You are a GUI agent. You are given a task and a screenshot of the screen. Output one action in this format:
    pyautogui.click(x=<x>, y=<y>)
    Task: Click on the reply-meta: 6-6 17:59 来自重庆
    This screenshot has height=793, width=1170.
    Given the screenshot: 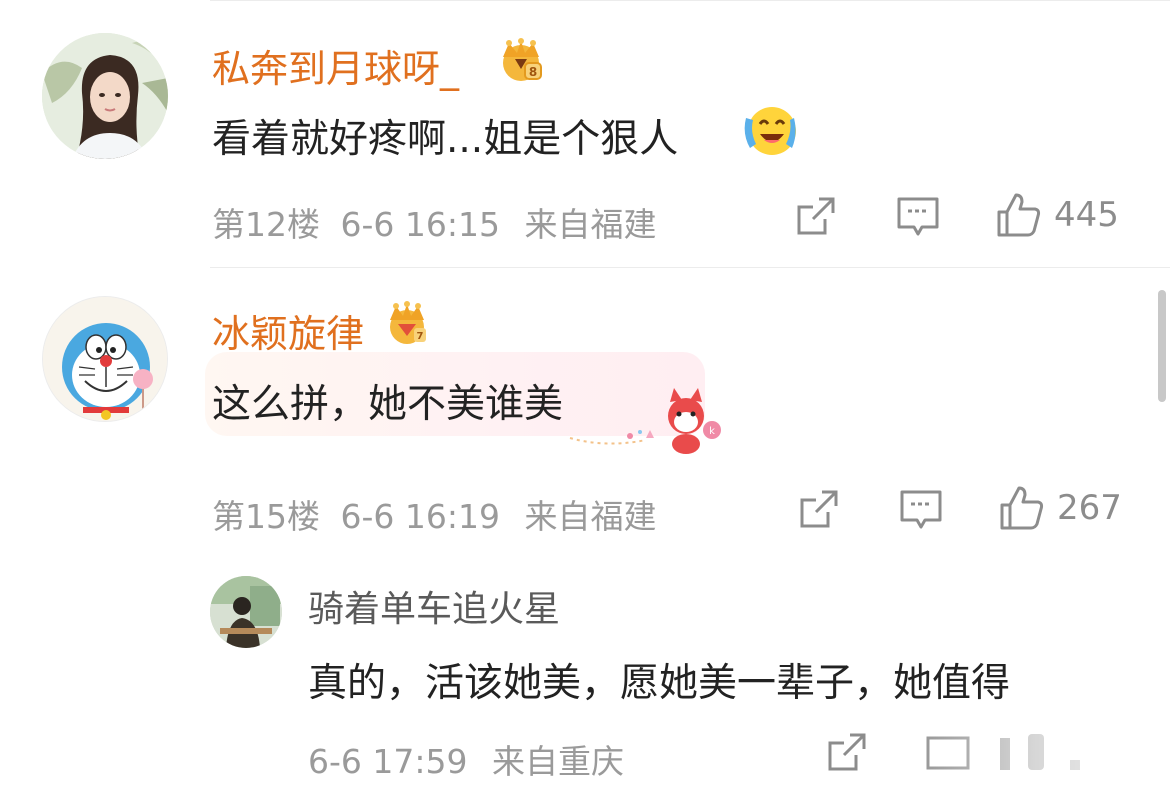 What is the action you would take?
    pyautogui.click(x=466, y=759)
    